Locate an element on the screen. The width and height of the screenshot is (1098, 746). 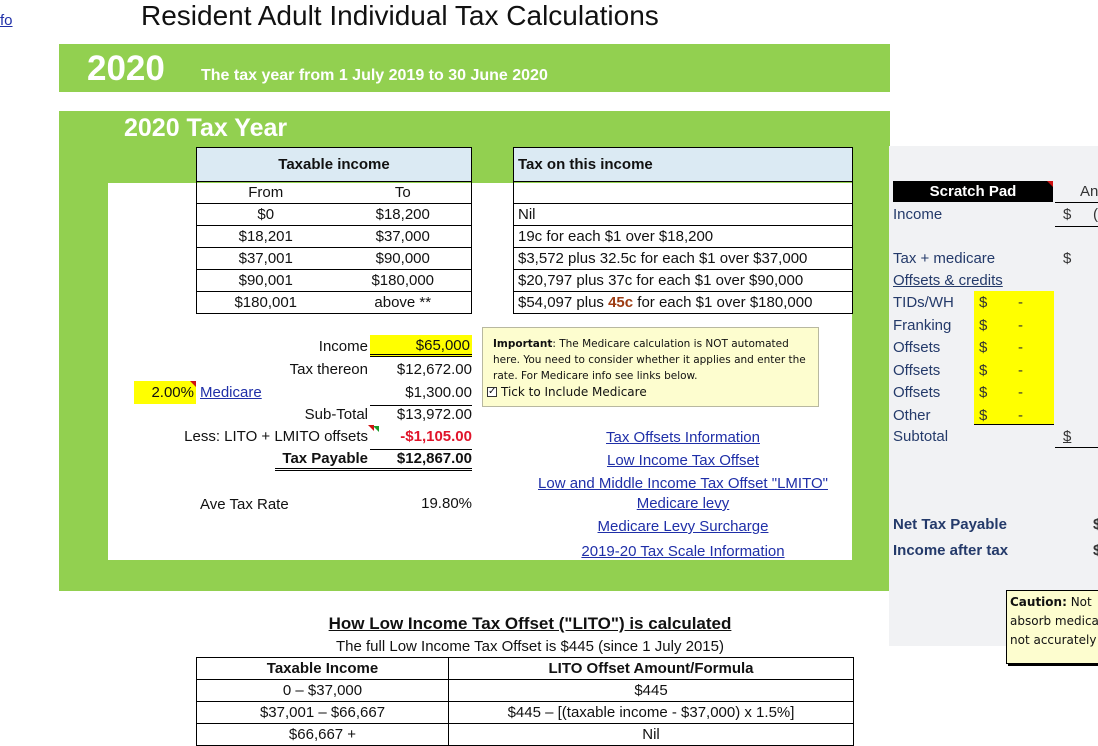
include-medicare-checkbox: ✓ Tick to Include Medicare is located at coordinates (647, 392).